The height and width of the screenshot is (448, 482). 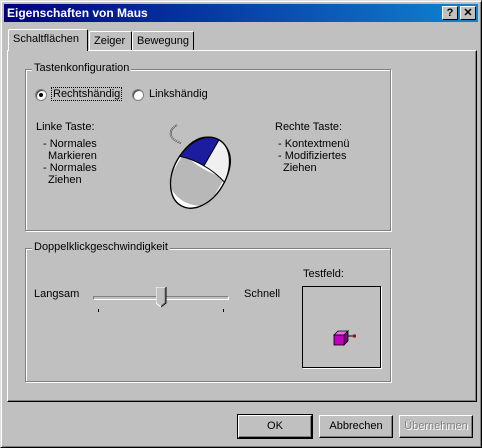 I want to click on fast-label: Schnell, so click(x=262, y=294).